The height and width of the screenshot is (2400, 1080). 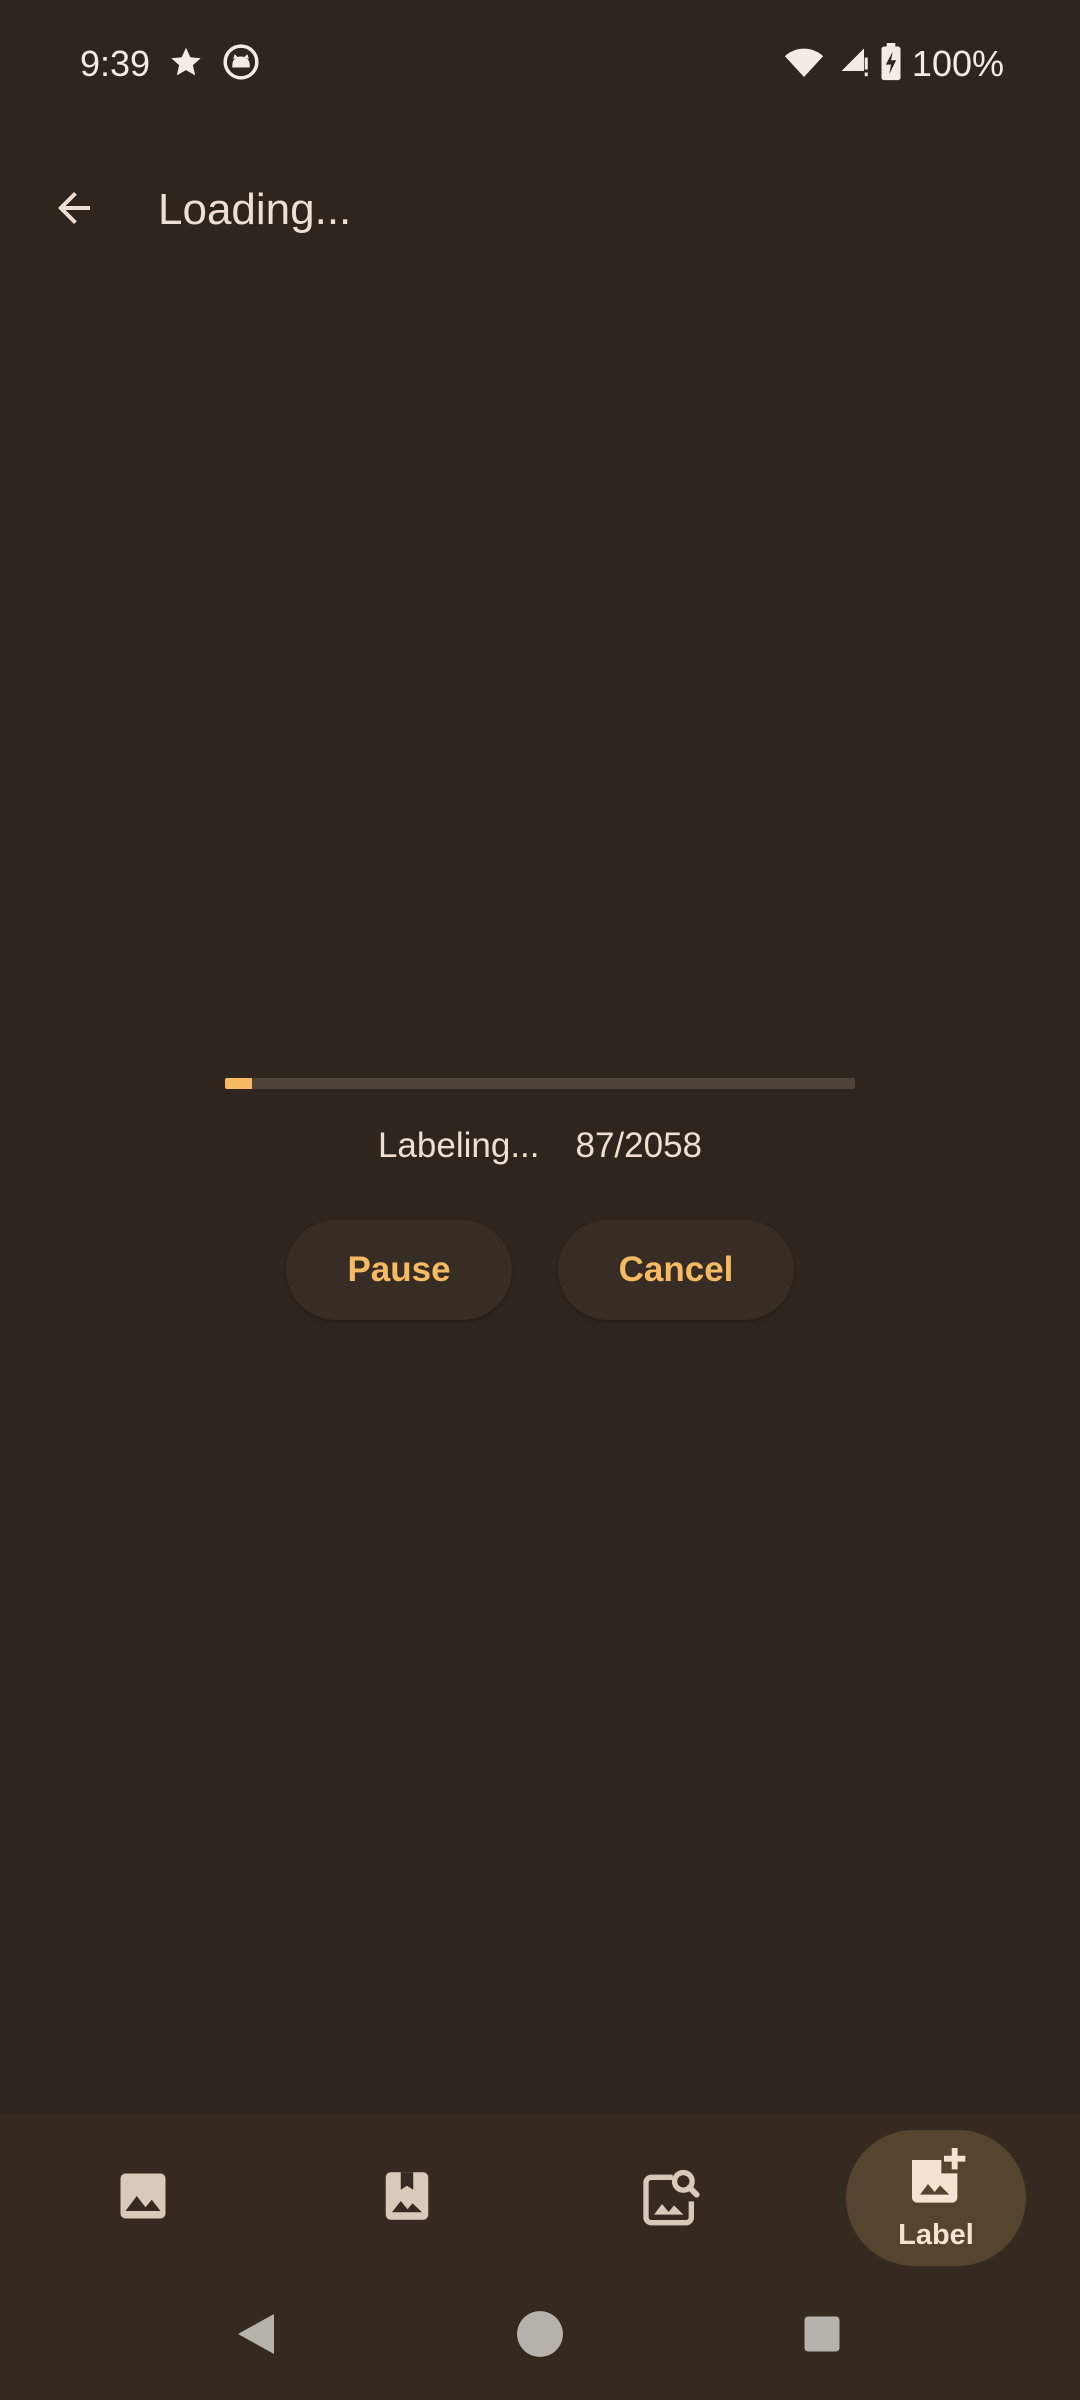 What do you see at coordinates (936, 2235) in the screenshot?
I see `nav-item-label-text: Label` at bounding box center [936, 2235].